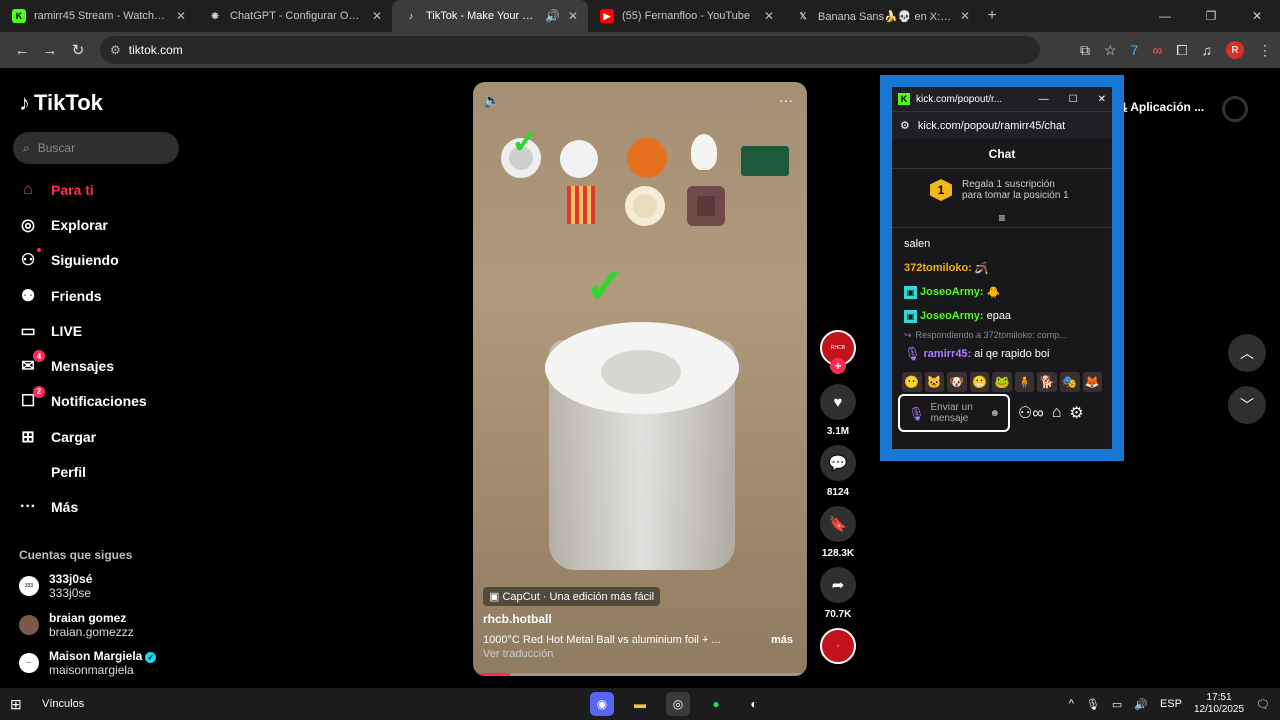  What do you see at coordinates (640, 674) in the screenshot?
I see `video-progress-bar` at bounding box center [640, 674].